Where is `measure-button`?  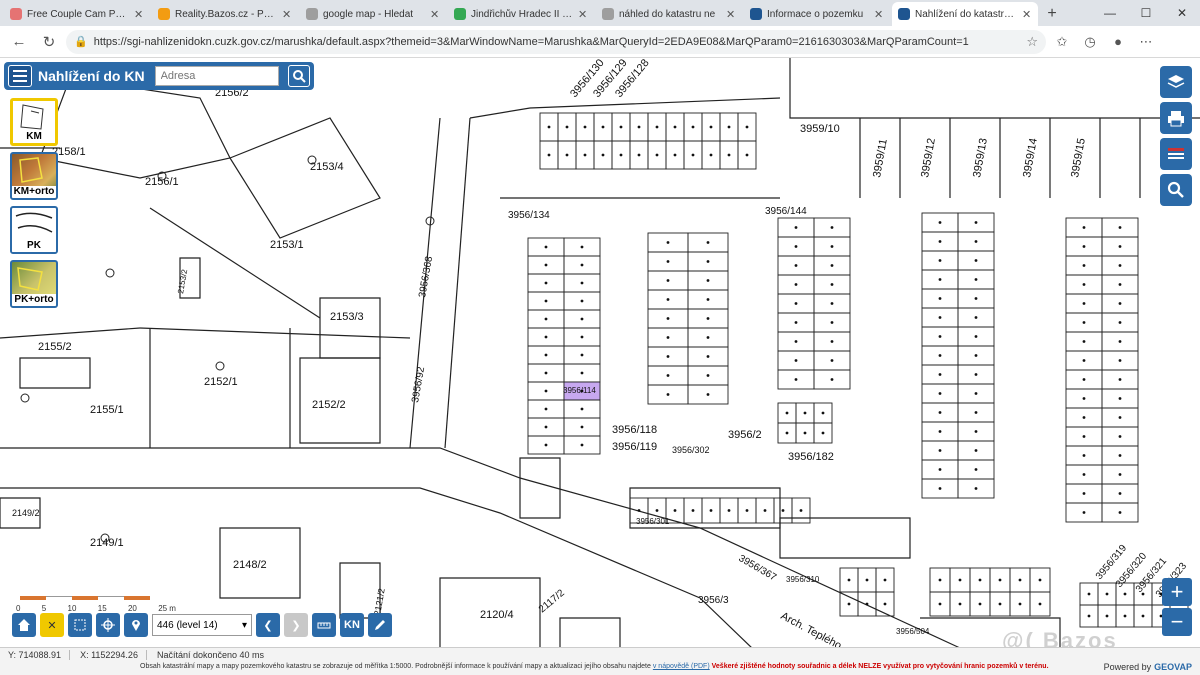
measure-button is located at coordinates (324, 625).